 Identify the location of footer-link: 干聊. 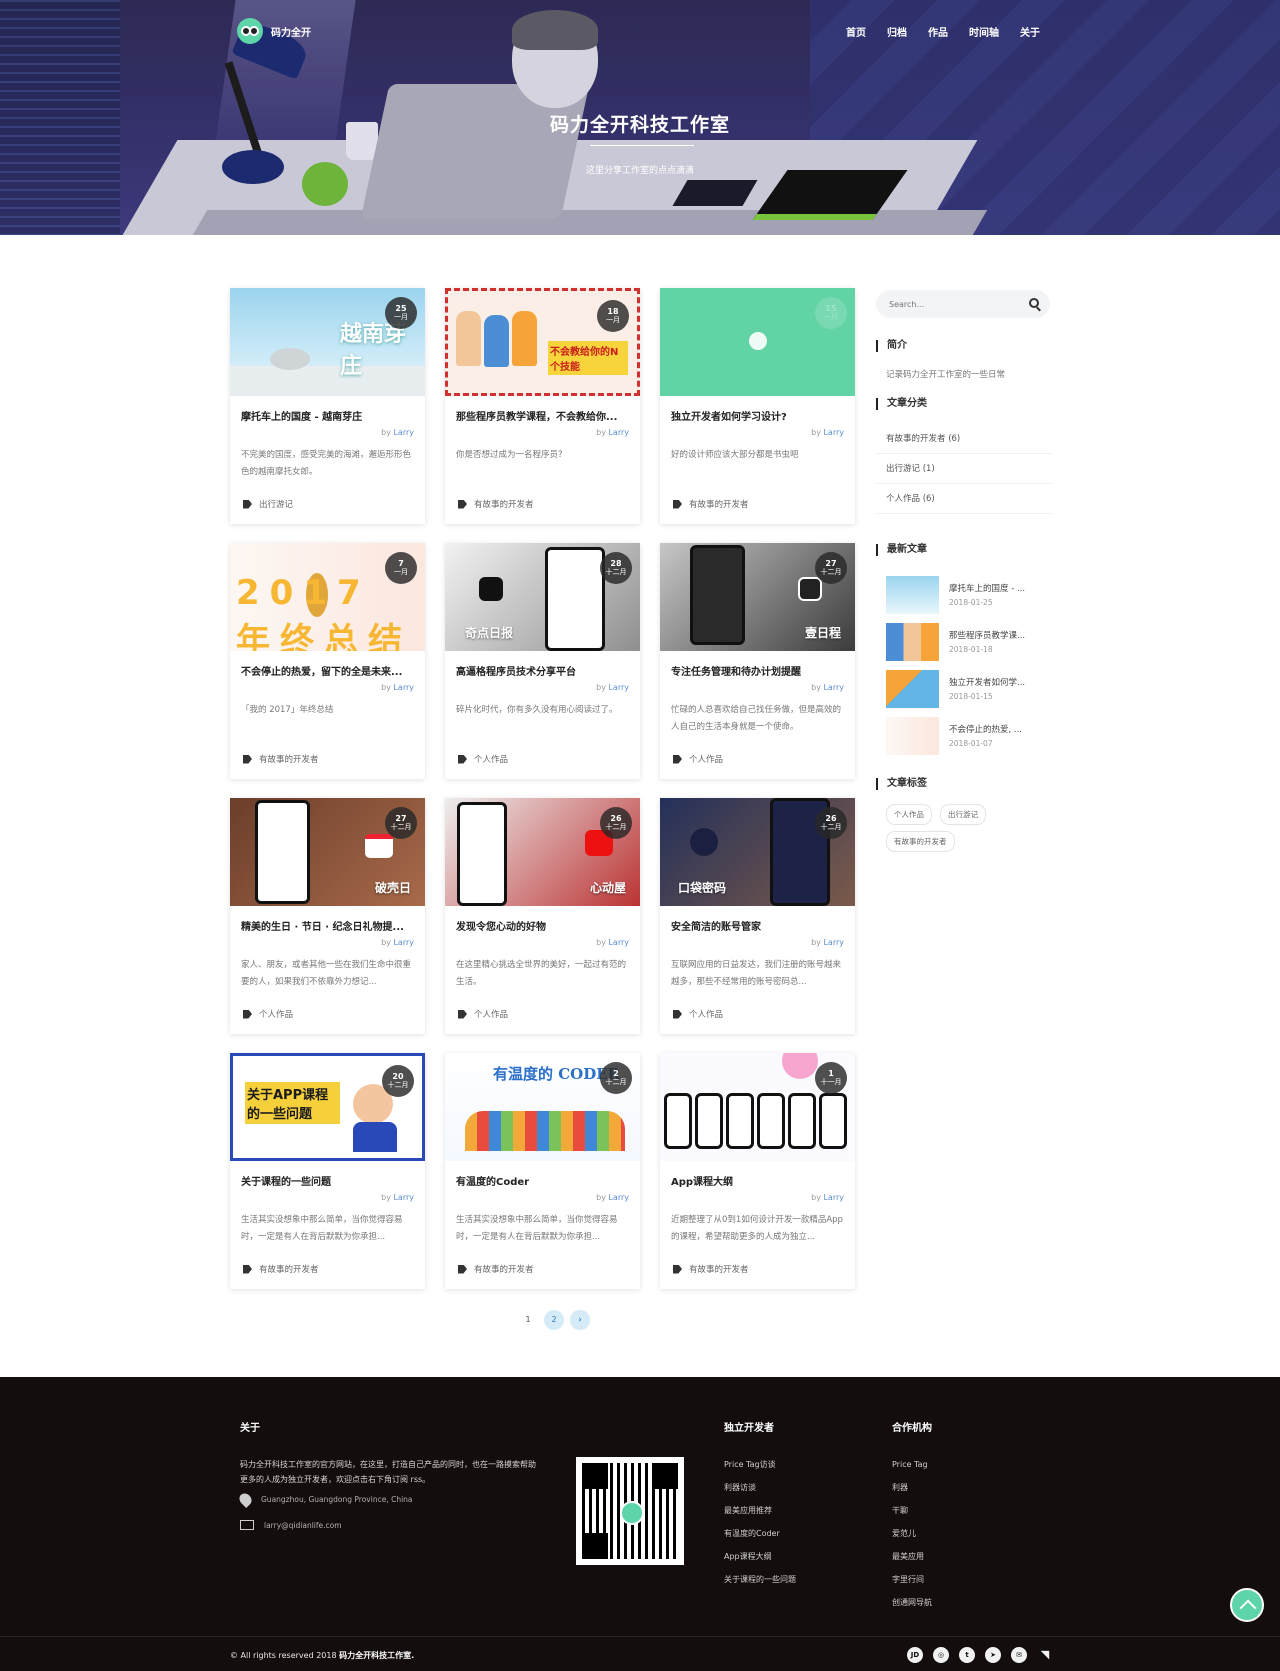
(912, 1510).